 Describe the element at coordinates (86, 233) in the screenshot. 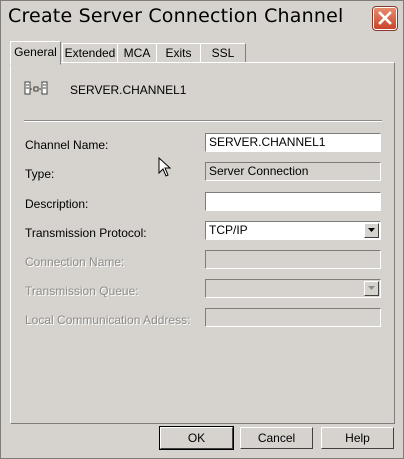

I see `transmission-protocol-label: Transmission Protocol:` at that location.